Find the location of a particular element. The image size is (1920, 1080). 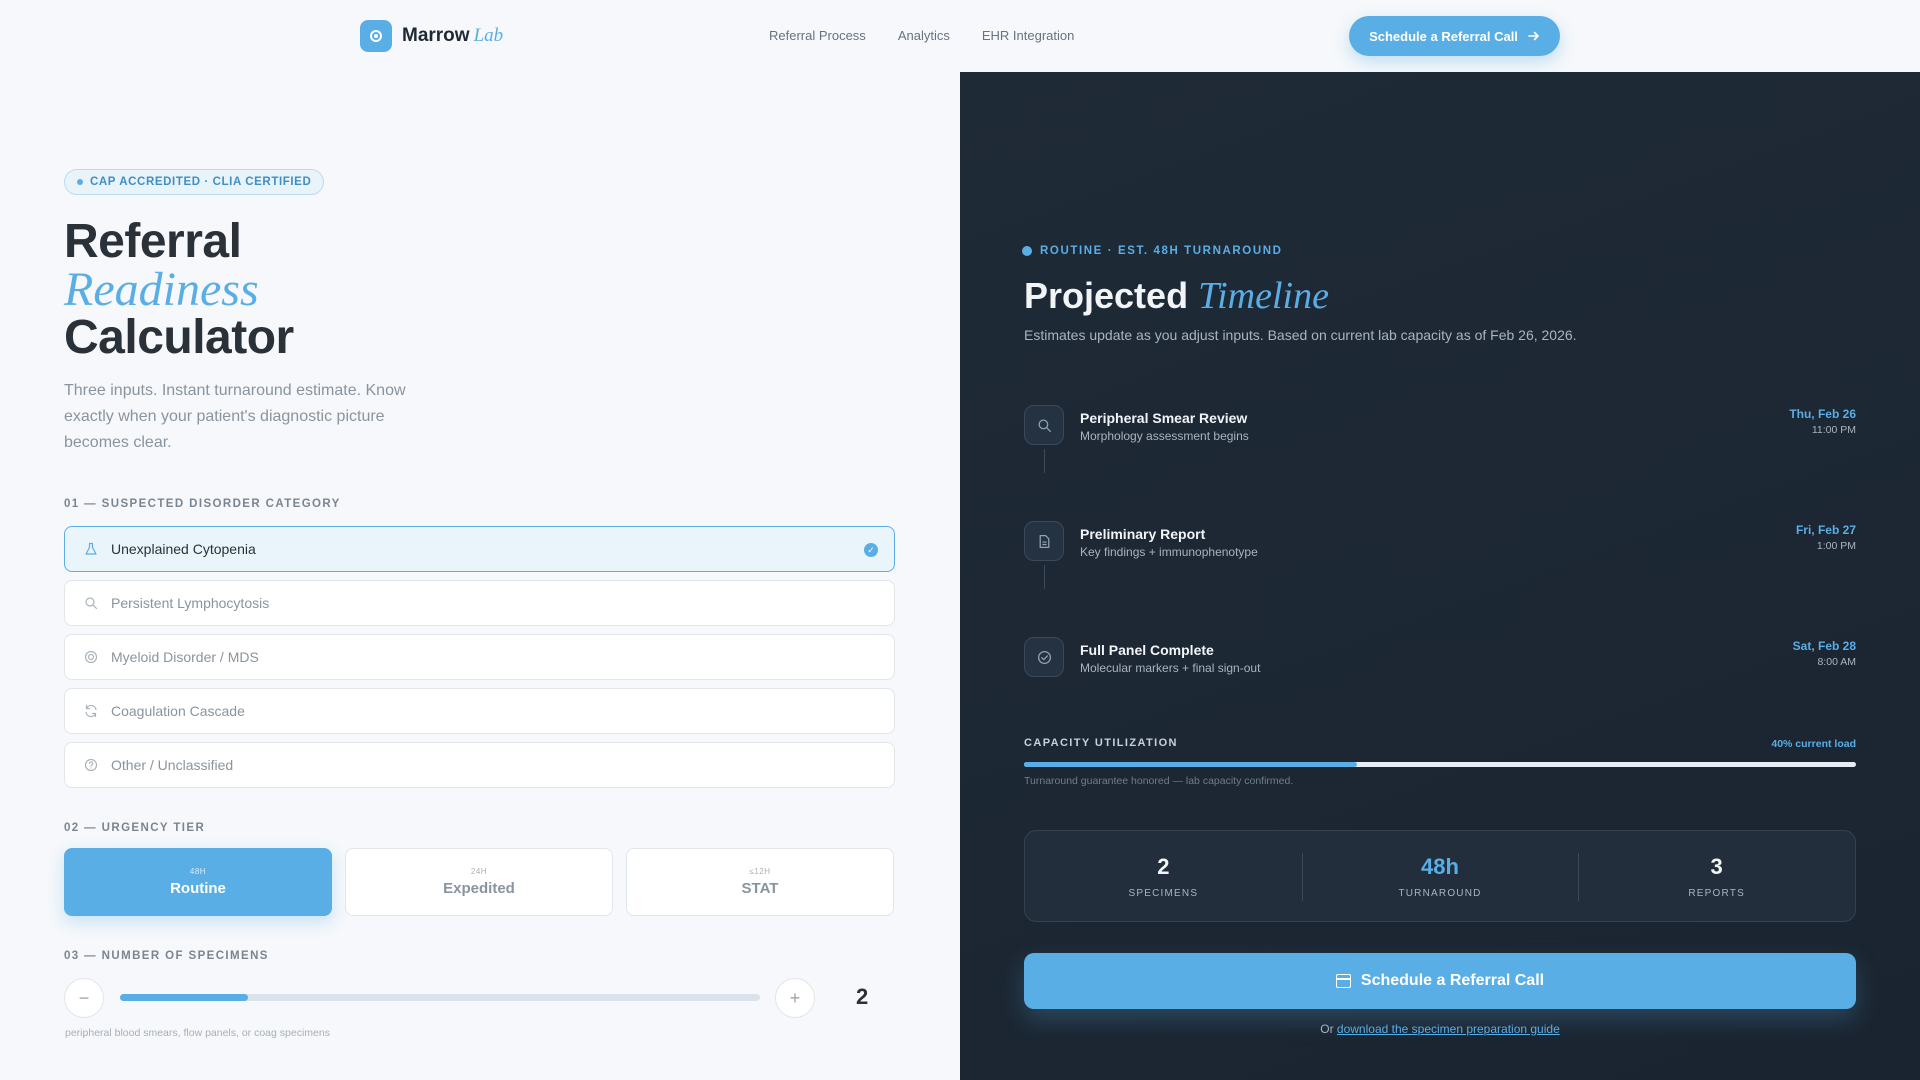

panel-eyebrow: ROUTINE · EST. 48H TURNAROUND is located at coordinates (1152, 251).